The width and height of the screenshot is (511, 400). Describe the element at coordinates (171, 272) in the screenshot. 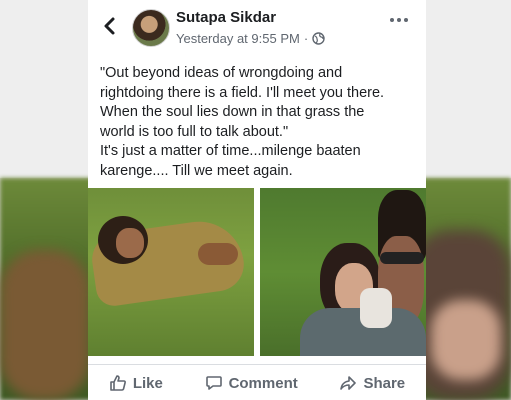

I see `photo-man-lying-in-grass` at that location.